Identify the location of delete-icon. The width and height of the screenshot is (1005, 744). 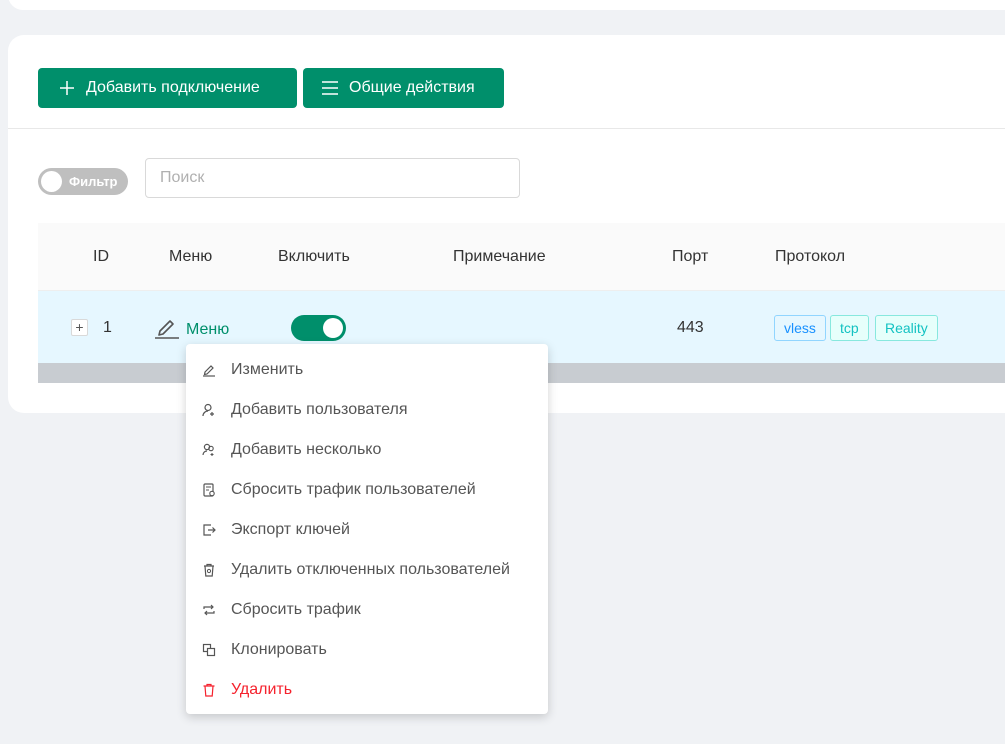
(209, 690).